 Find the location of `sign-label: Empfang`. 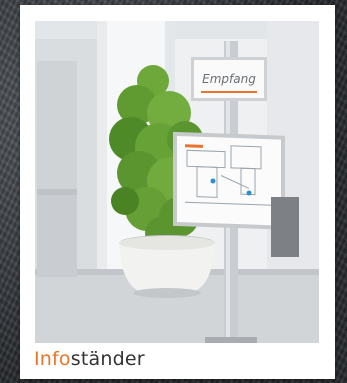

sign-label: Empfang is located at coordinates (229, 79).